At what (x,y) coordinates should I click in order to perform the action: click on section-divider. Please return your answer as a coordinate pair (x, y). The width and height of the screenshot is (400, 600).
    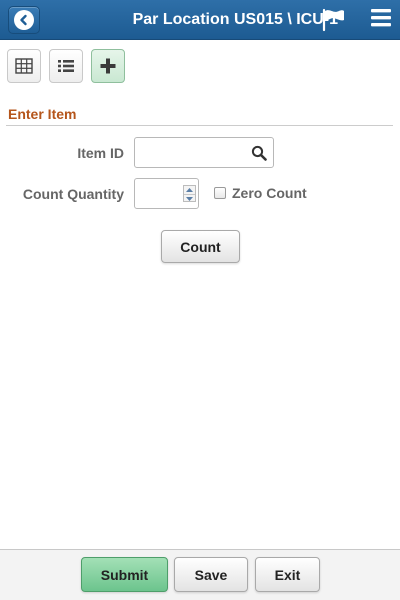
    Looking at the image, I should click on (199, 125).